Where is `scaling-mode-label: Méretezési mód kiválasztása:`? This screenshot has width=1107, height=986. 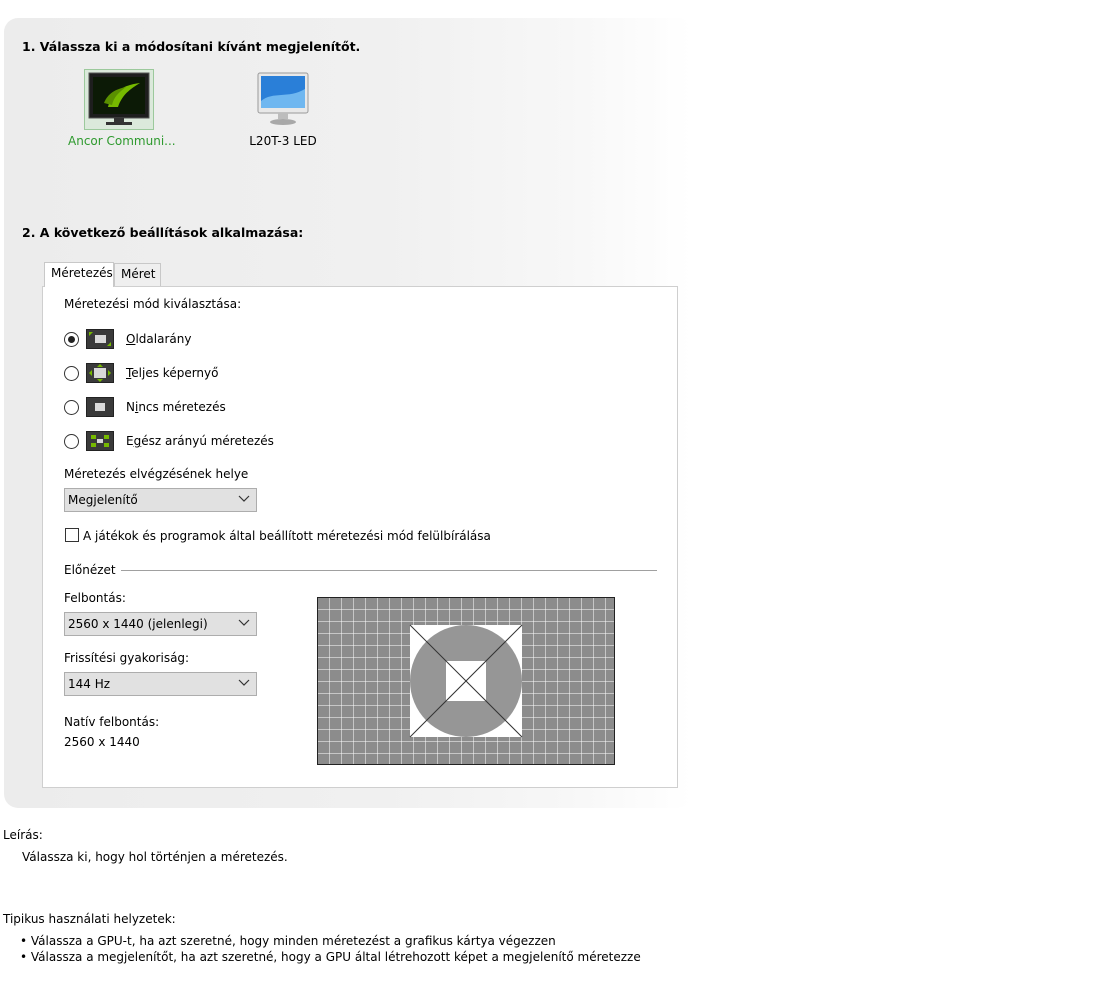 scaling-mode-label: Méretezési mód kiválasztása: is located at coordinates (153, 304).